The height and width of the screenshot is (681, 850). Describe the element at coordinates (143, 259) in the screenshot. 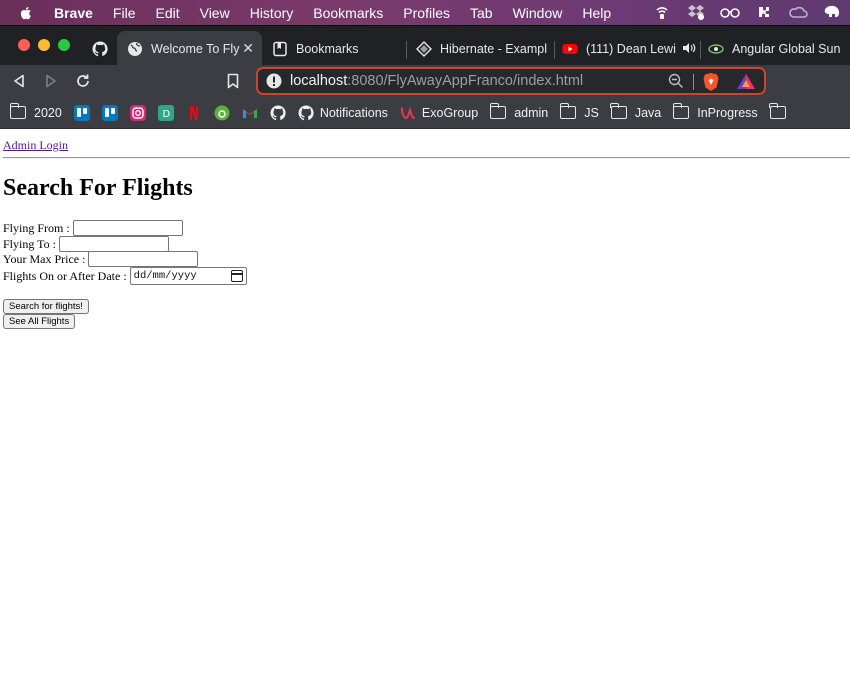

I see `max-price-input` at that location.